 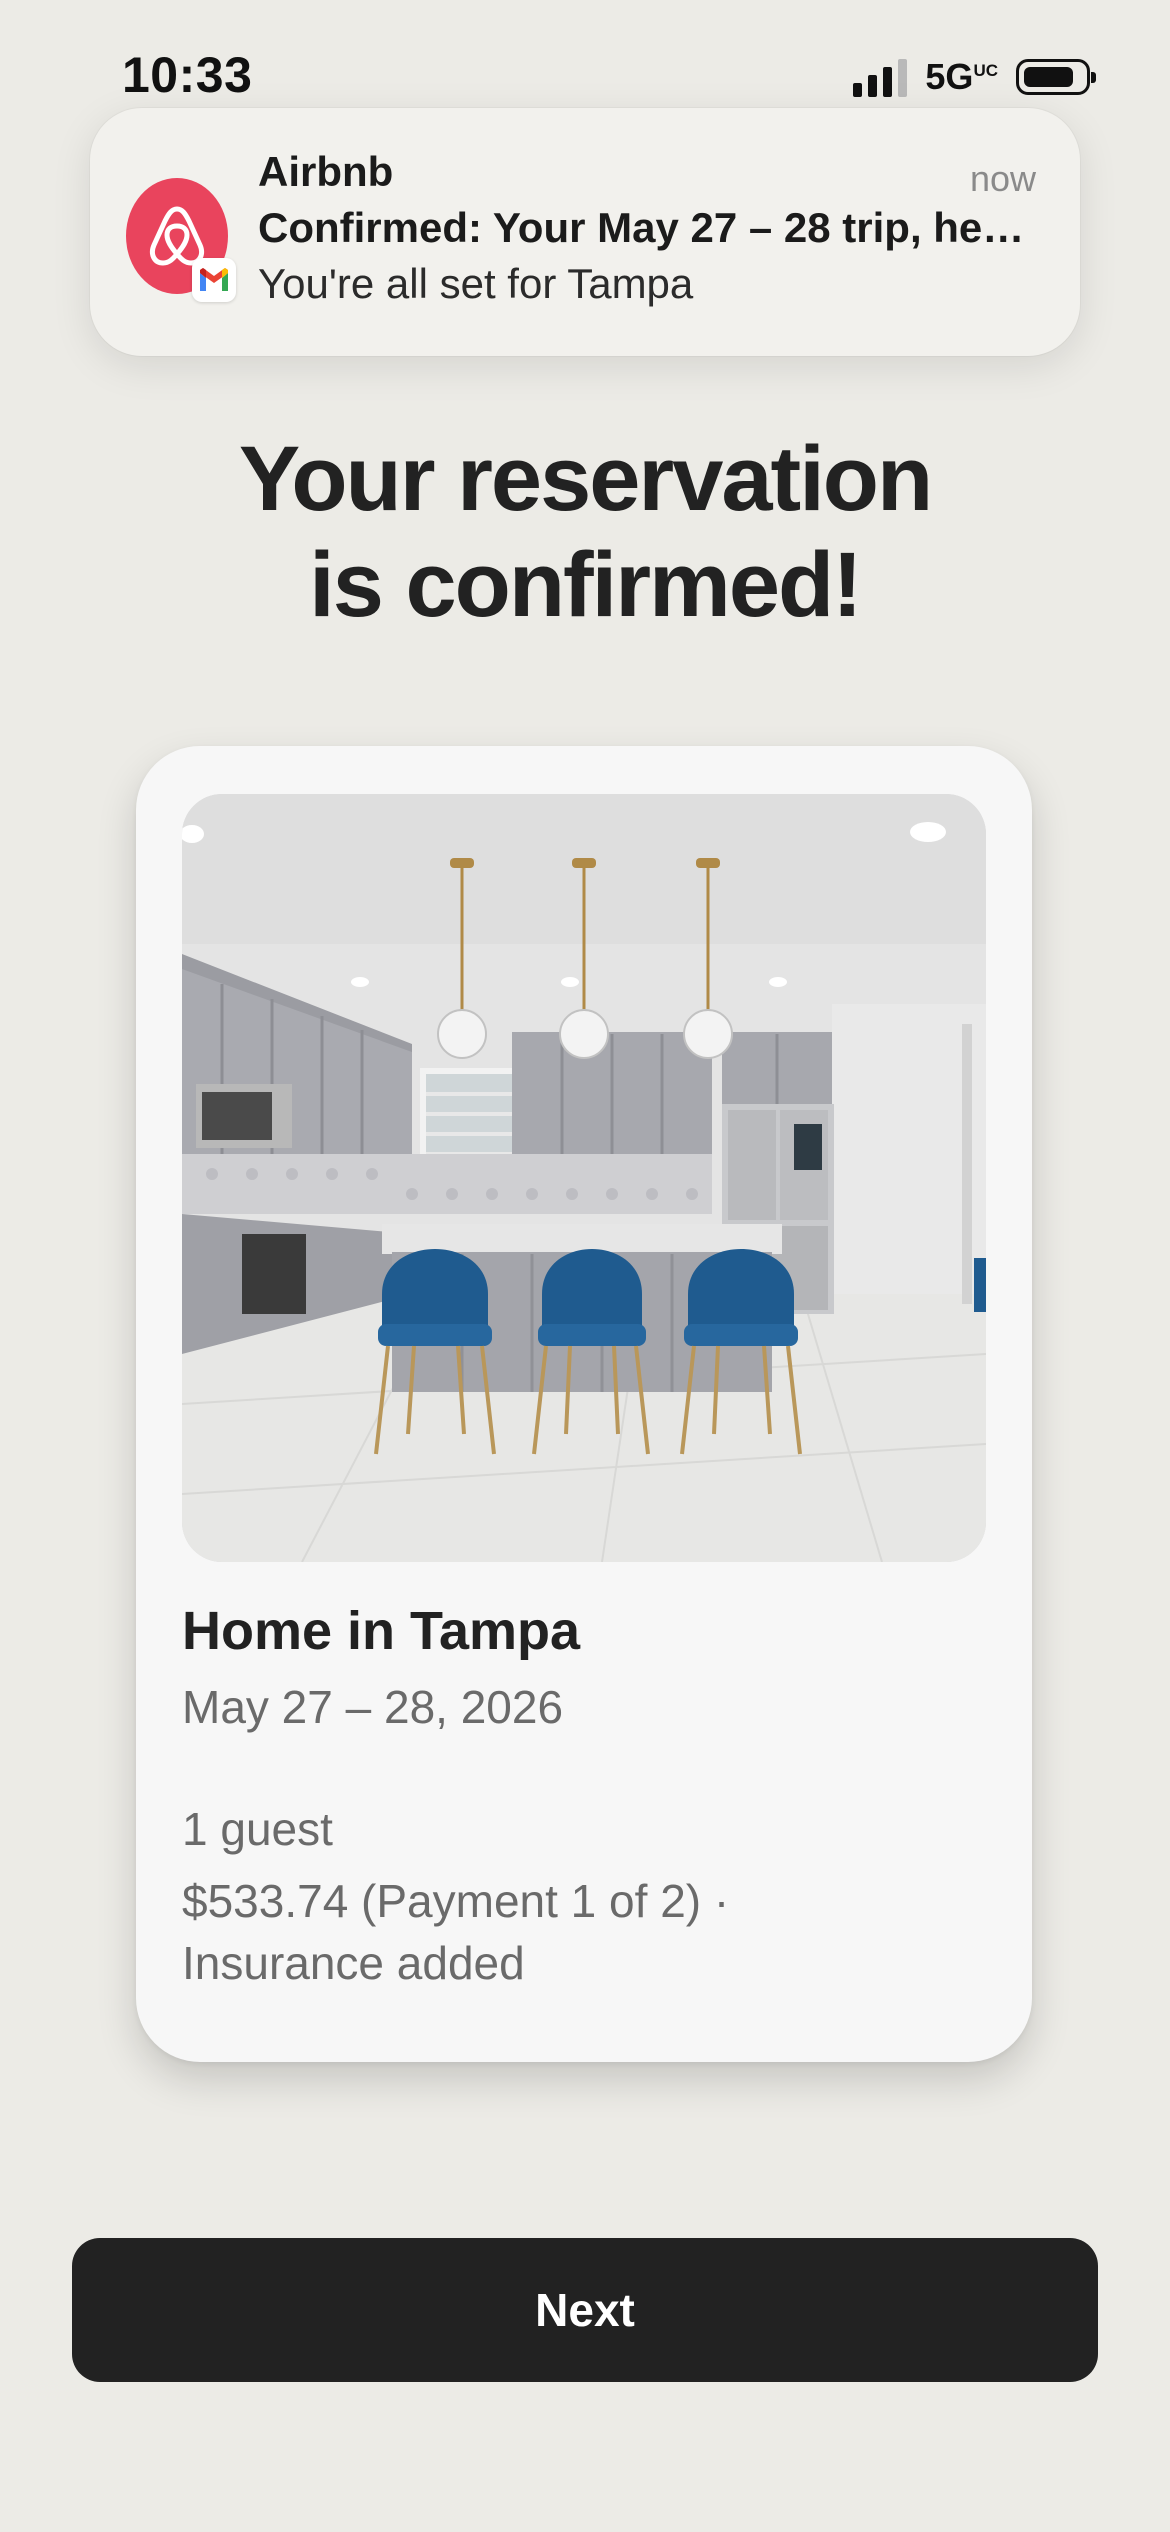 What do you see at coordinates (257, 1829) in the screenshot?
I see `listing-guests: 1 guest` at bounding box center [257, 1829].